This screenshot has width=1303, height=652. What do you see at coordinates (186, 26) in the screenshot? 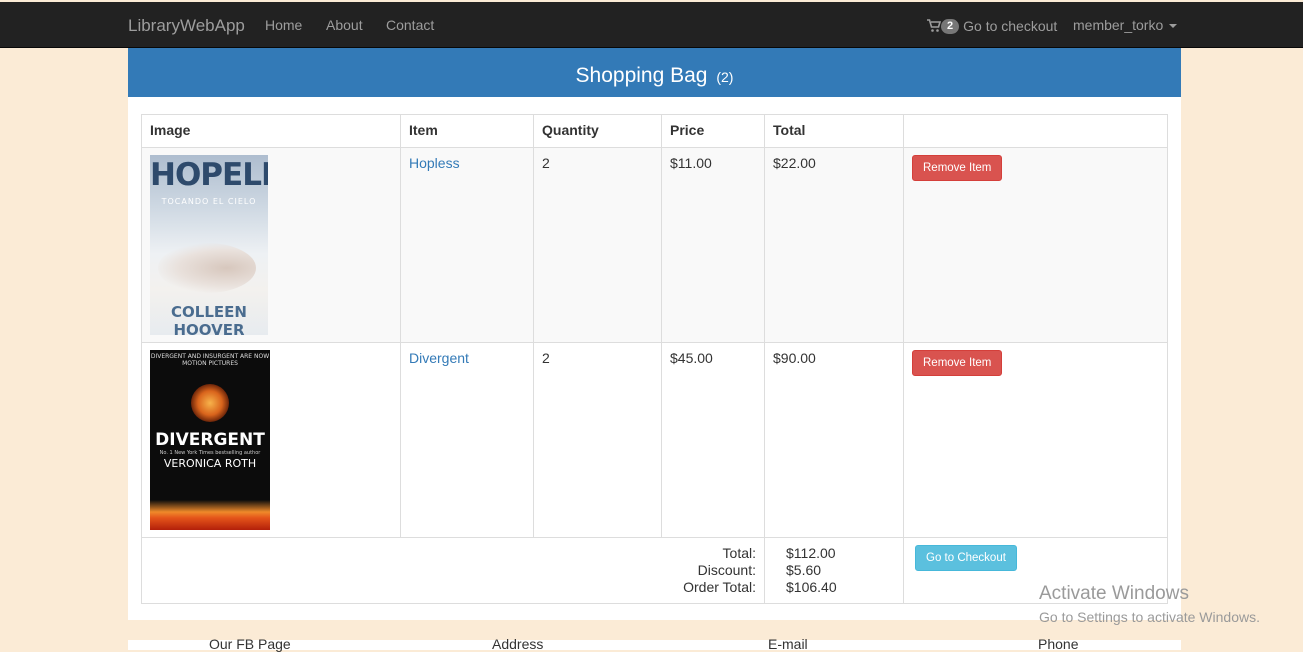
I see `brand-link: LibraryWebApp` at bounding box center [186, 26].